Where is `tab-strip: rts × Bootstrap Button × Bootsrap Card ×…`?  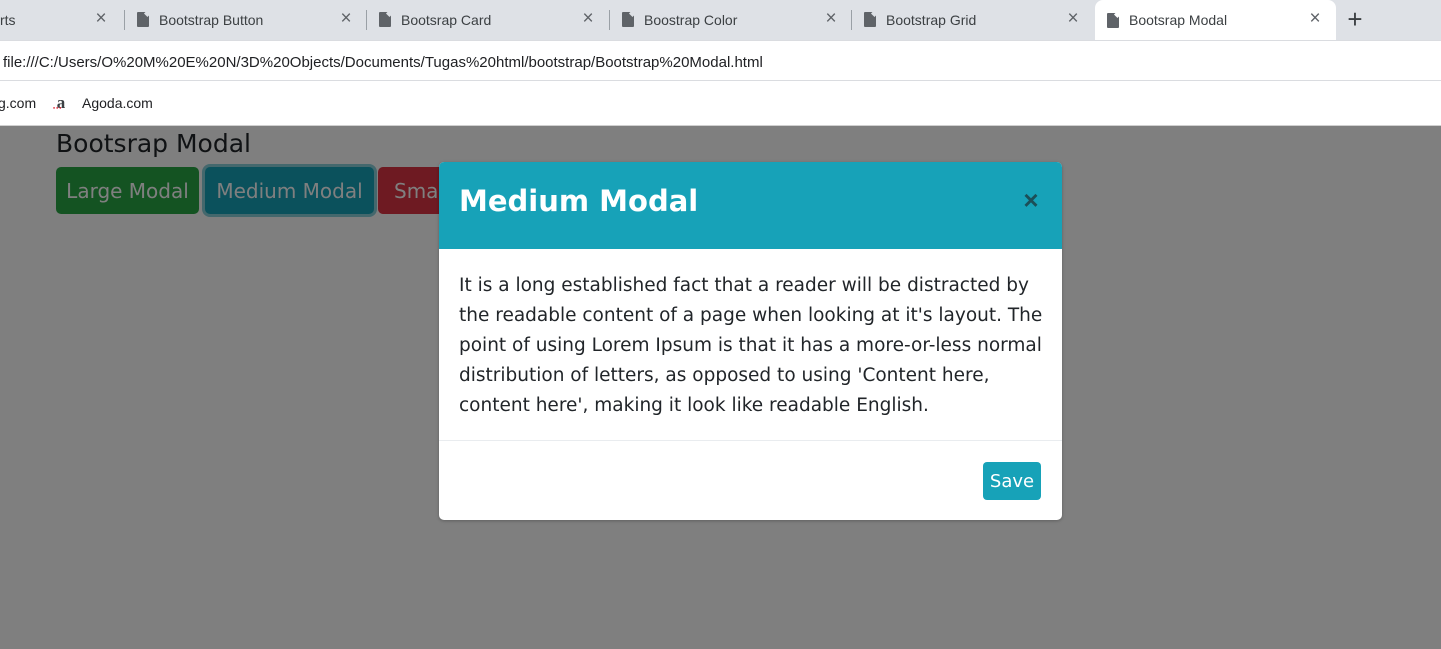
tab-strip: rts × Bootstrap Button × Bootsrap Card ×… is located at coordinates (720, 20).